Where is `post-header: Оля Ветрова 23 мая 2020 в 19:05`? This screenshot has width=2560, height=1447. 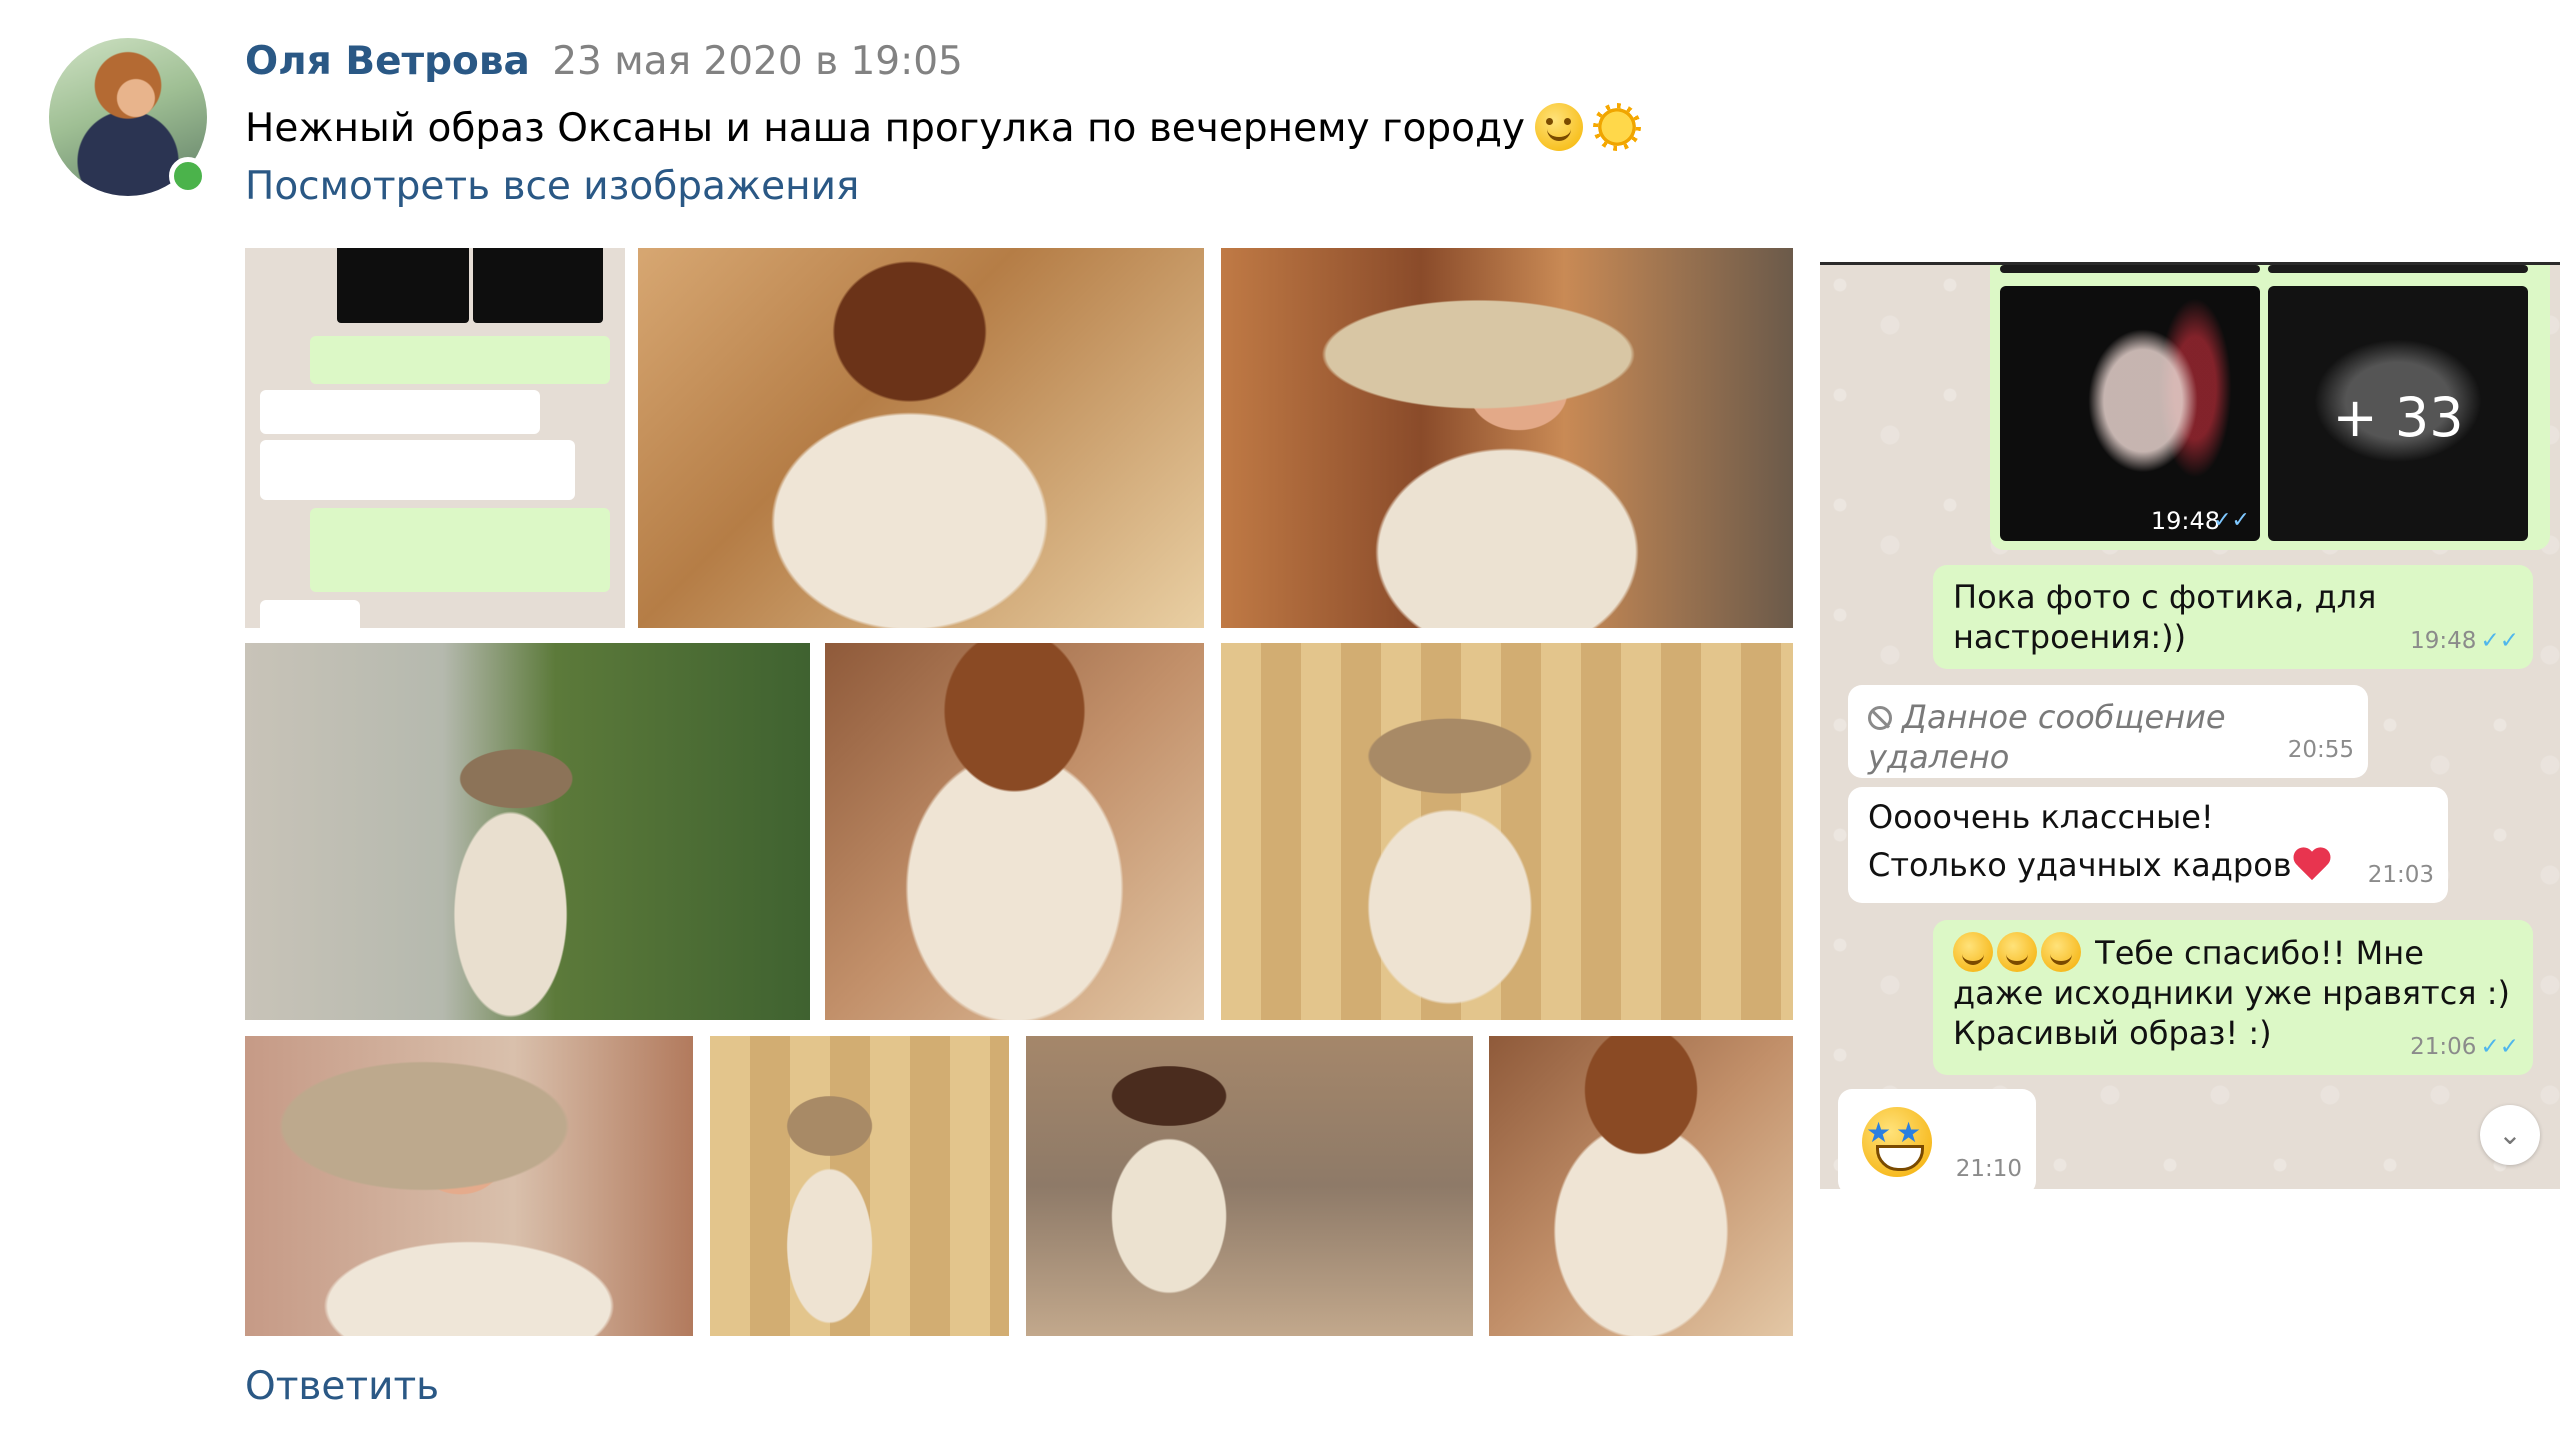 post-header: Оля Ветрова 23 мая 2020 в 19:05 is located at coordinates (604, 62).